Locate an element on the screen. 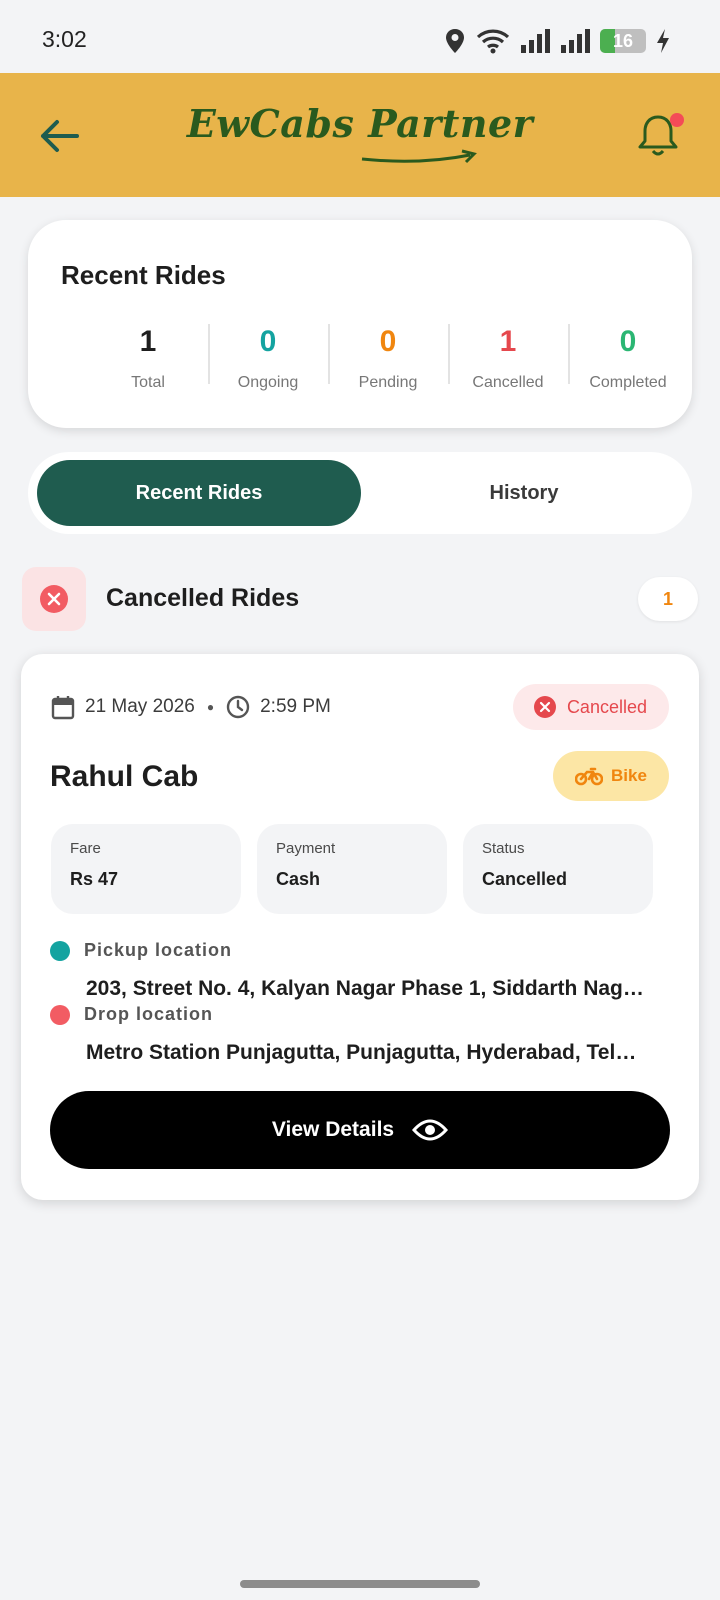 The width and height of the screenshot is (720, 1600). stat-label: Pending is located at coordinates (388, 382).